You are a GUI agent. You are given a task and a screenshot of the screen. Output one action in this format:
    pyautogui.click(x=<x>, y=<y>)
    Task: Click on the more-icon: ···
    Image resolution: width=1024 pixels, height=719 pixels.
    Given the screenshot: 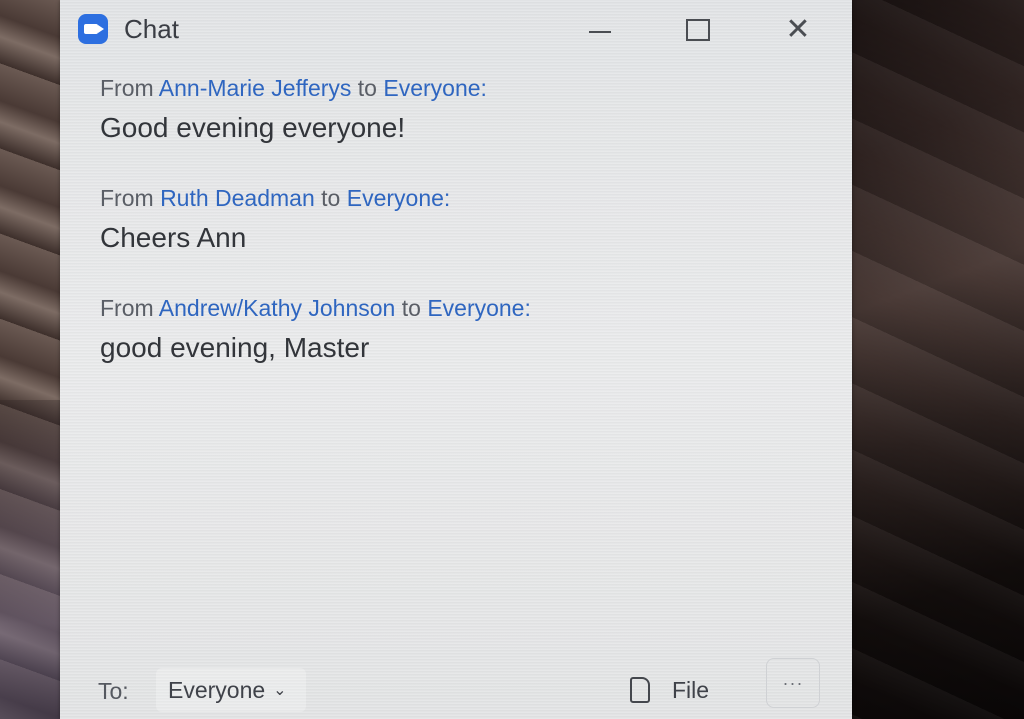 What is the action you would take?
    pyautogui.click(x=793, y=682)
    